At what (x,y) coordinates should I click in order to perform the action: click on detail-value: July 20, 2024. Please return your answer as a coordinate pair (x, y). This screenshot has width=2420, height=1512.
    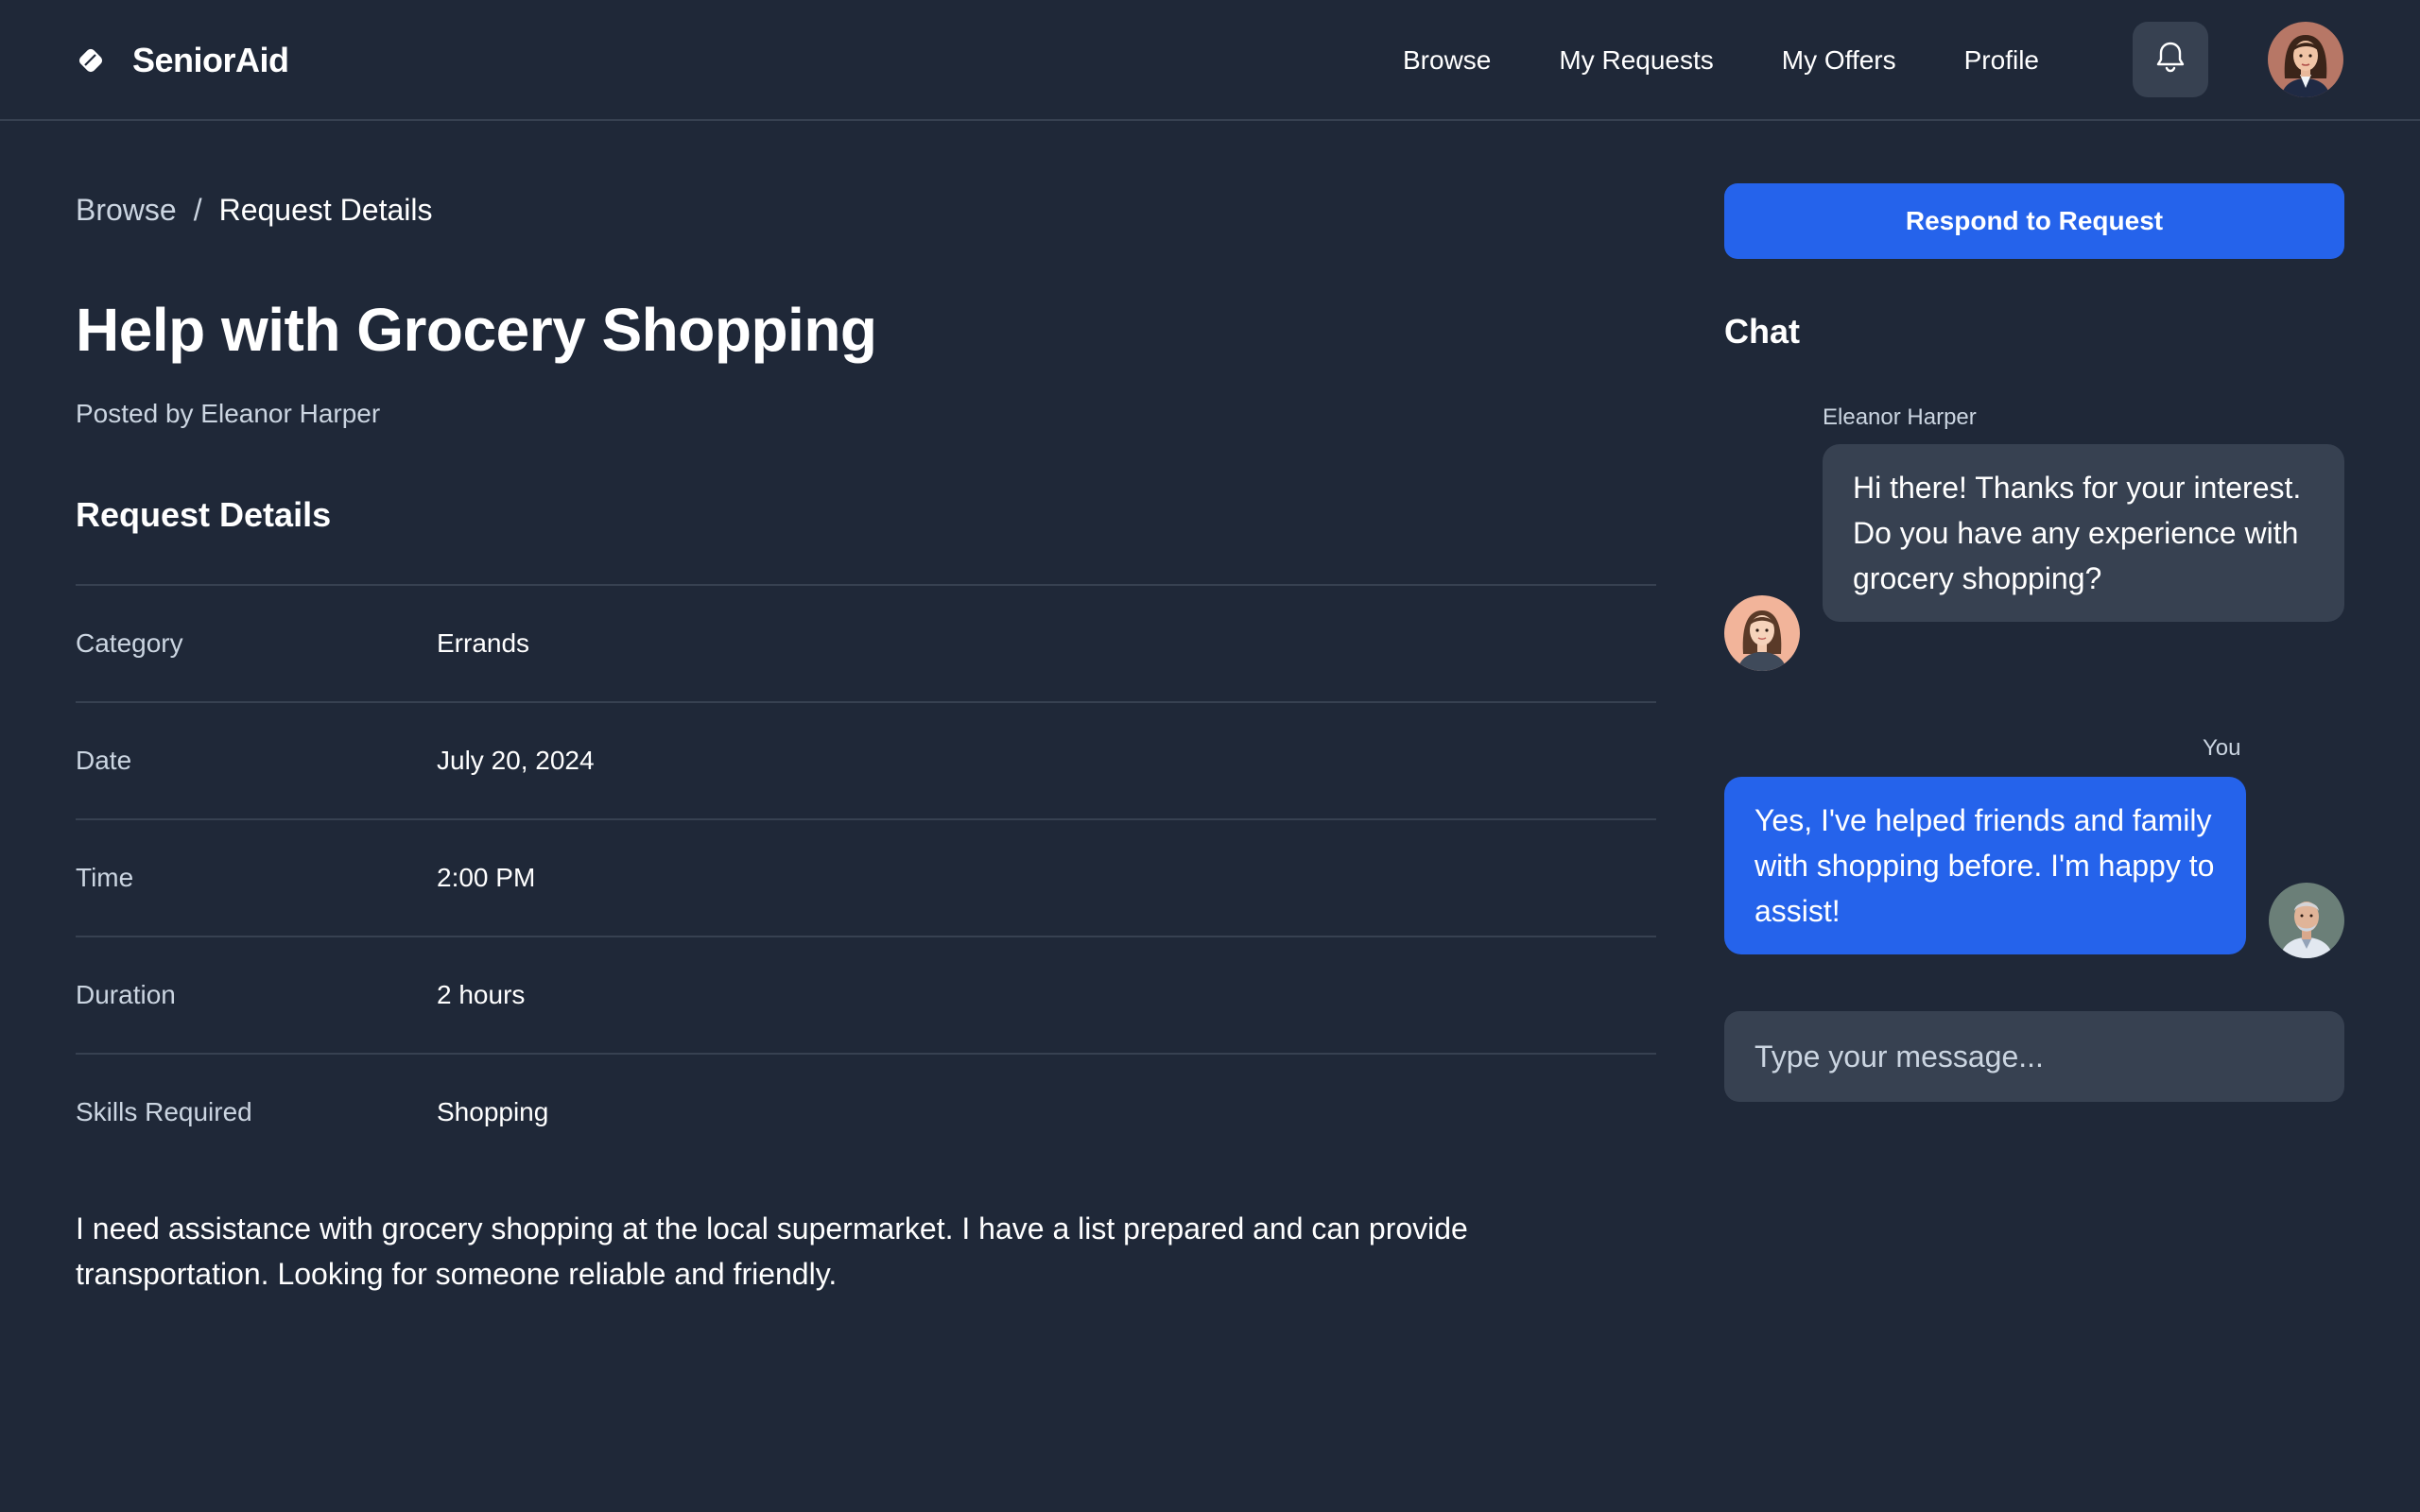
    Looking at the image, I should click on (516, 760).